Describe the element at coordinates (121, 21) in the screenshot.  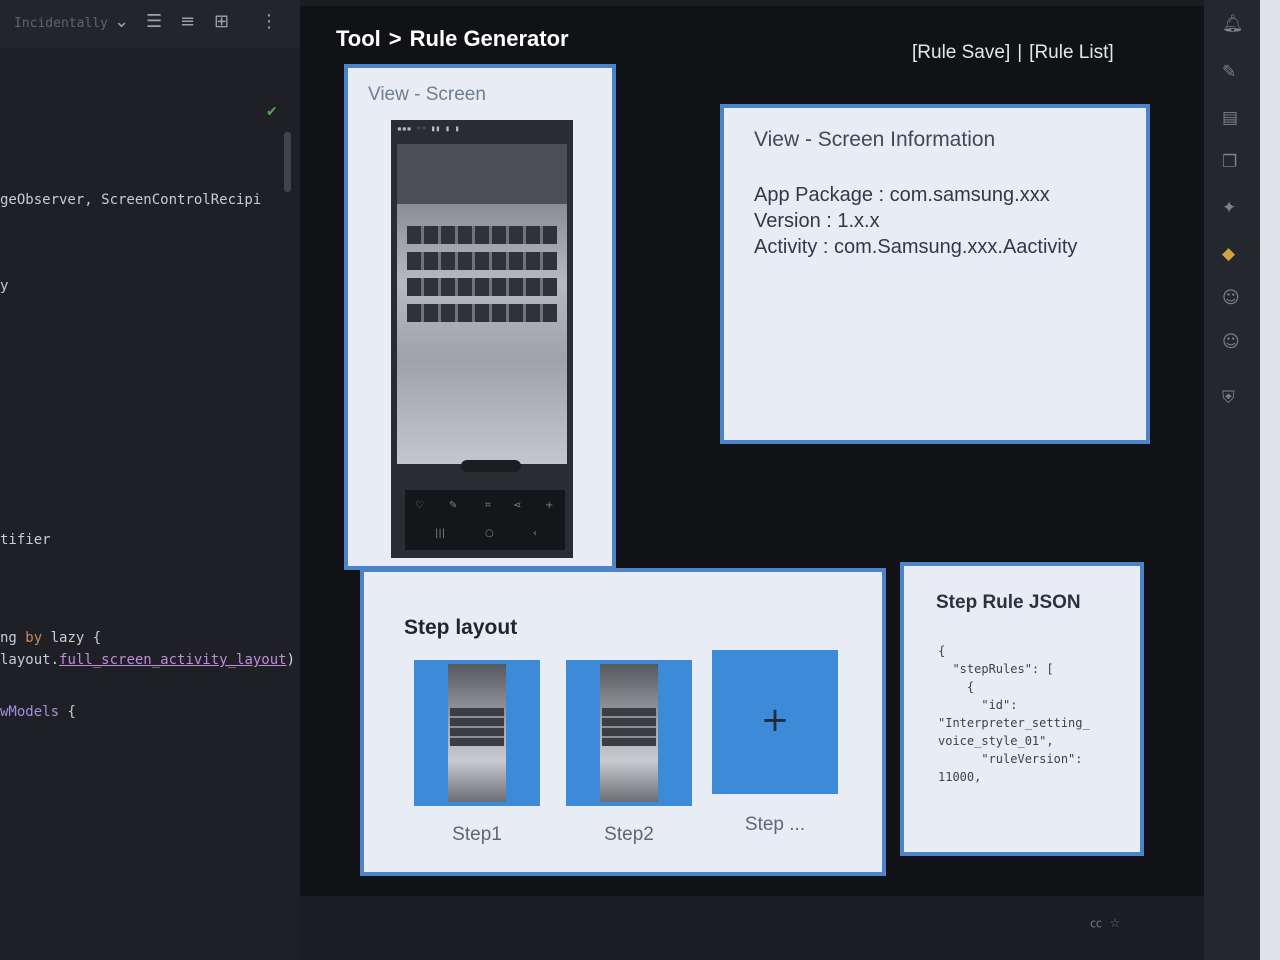
I see `chevron-down-icon: ⌄` at that location.